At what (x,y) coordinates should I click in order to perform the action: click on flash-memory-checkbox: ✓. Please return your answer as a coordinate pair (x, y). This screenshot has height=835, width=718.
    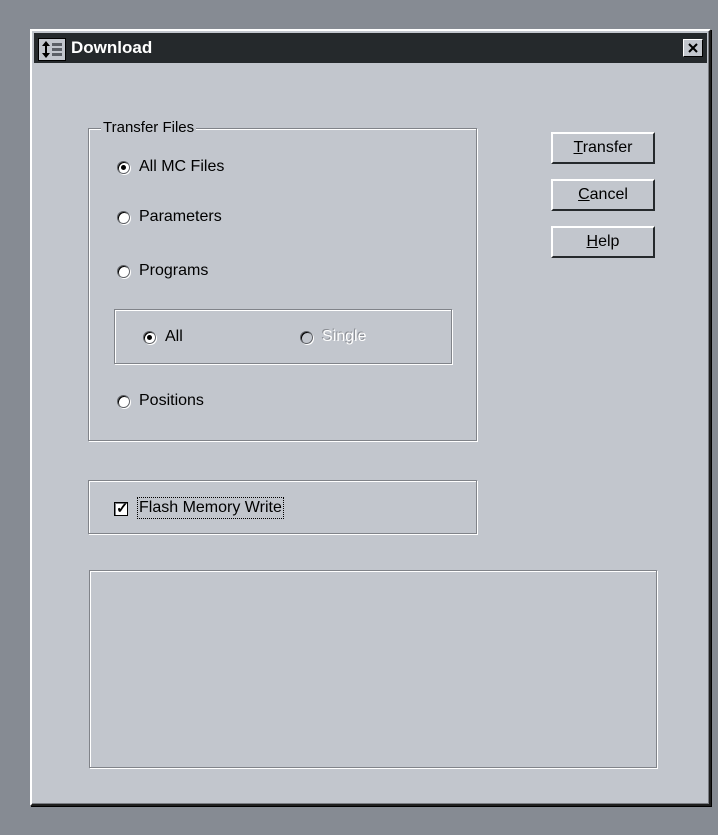
    Looking at the image, I should click on (121, 508).